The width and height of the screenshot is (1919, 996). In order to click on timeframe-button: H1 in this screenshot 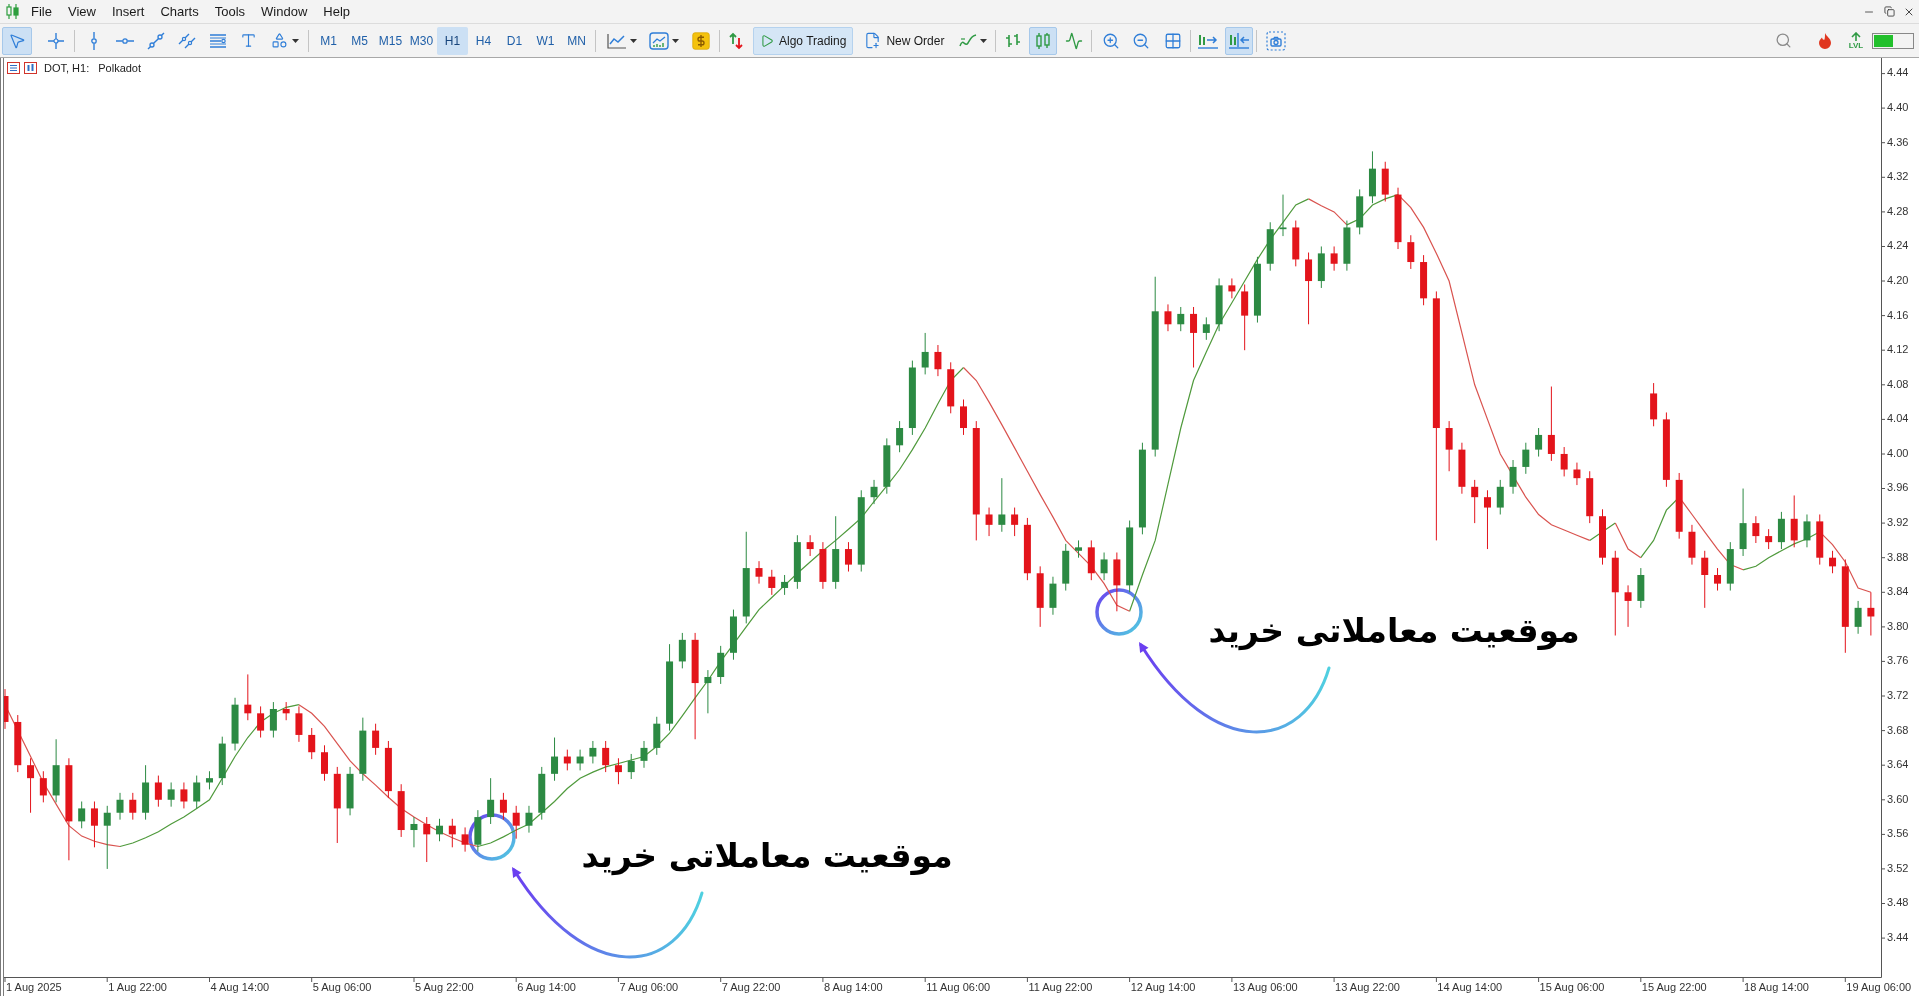, I will do `click(452, 40)`.